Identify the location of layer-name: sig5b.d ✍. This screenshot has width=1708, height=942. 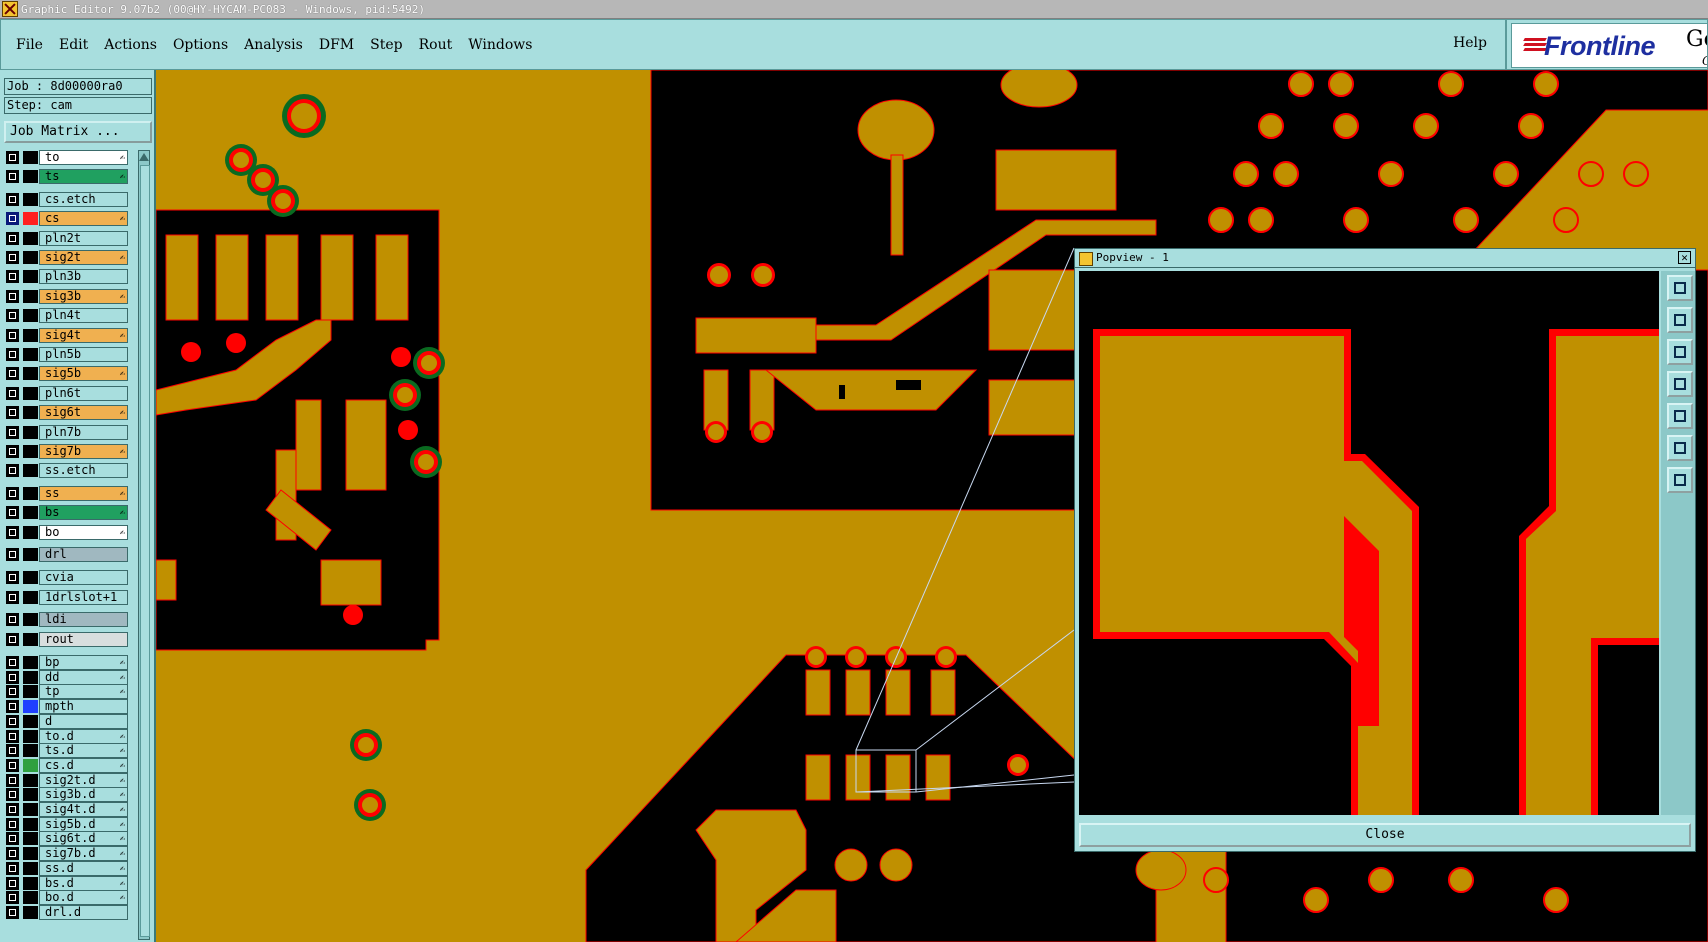
(83, 824).